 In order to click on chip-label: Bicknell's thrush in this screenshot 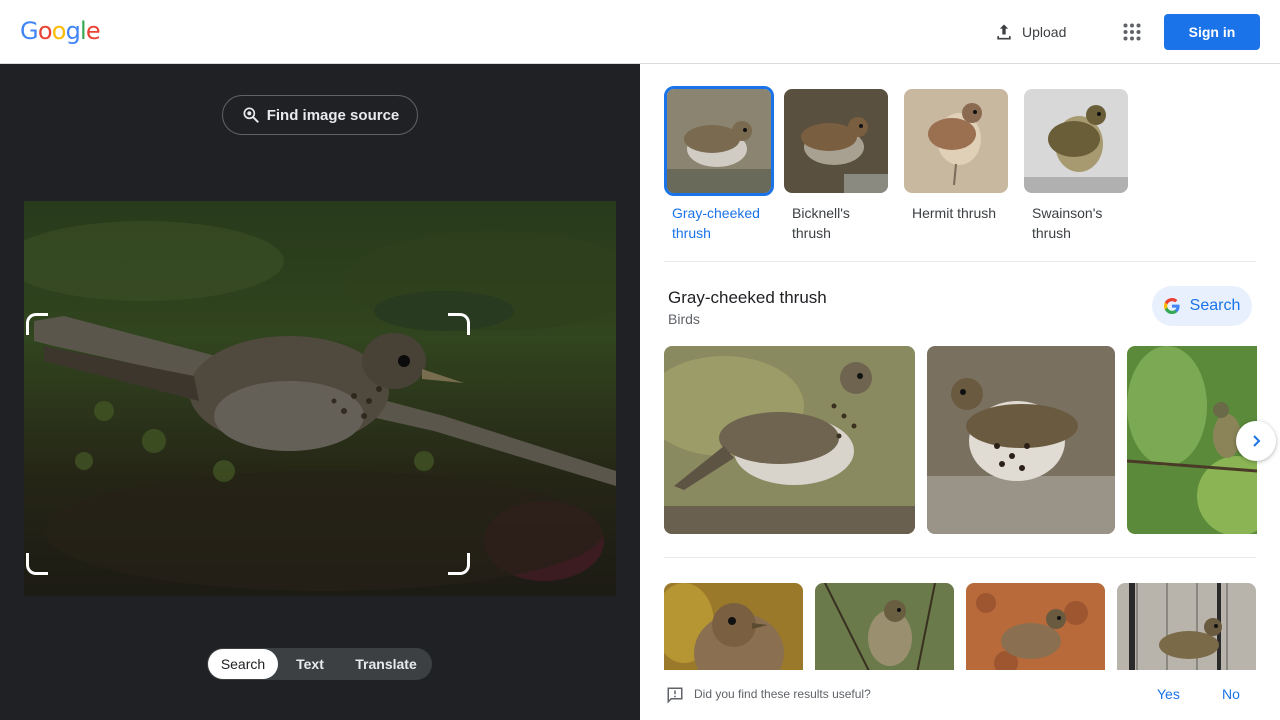, I will do `click(821, 223)`.